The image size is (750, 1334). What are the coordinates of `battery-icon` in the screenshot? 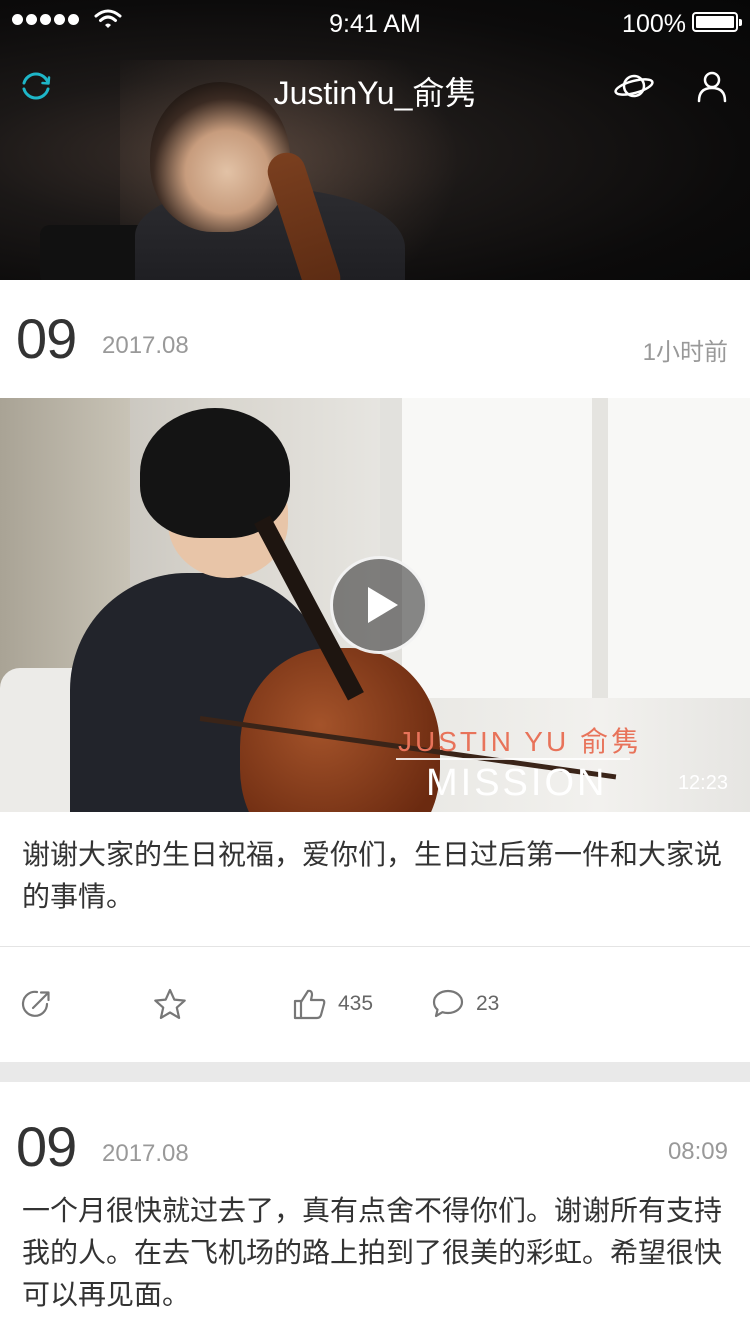 It's located at (717, 22).